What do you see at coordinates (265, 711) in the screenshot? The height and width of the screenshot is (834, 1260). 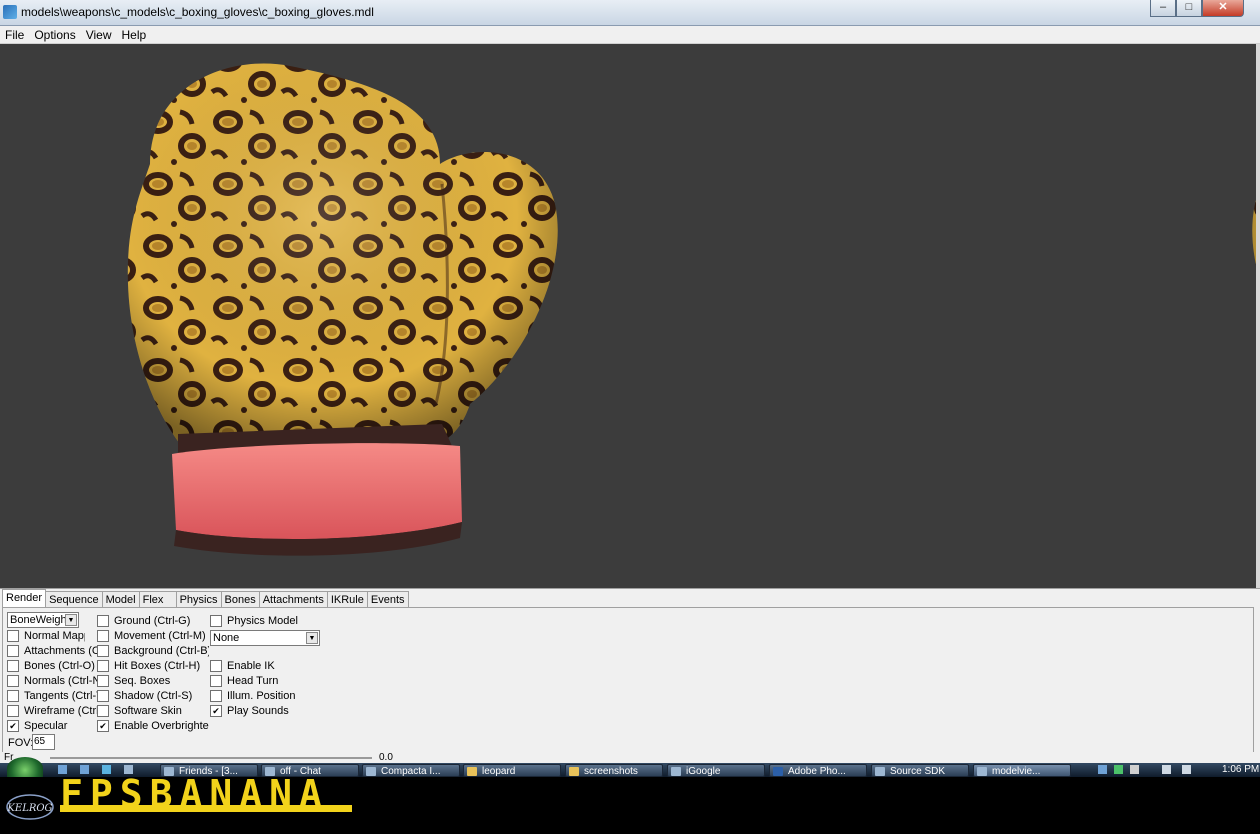 I see `checkbox-play-sounds: ✔ Play Sounds` at bounding box center [265, 711].